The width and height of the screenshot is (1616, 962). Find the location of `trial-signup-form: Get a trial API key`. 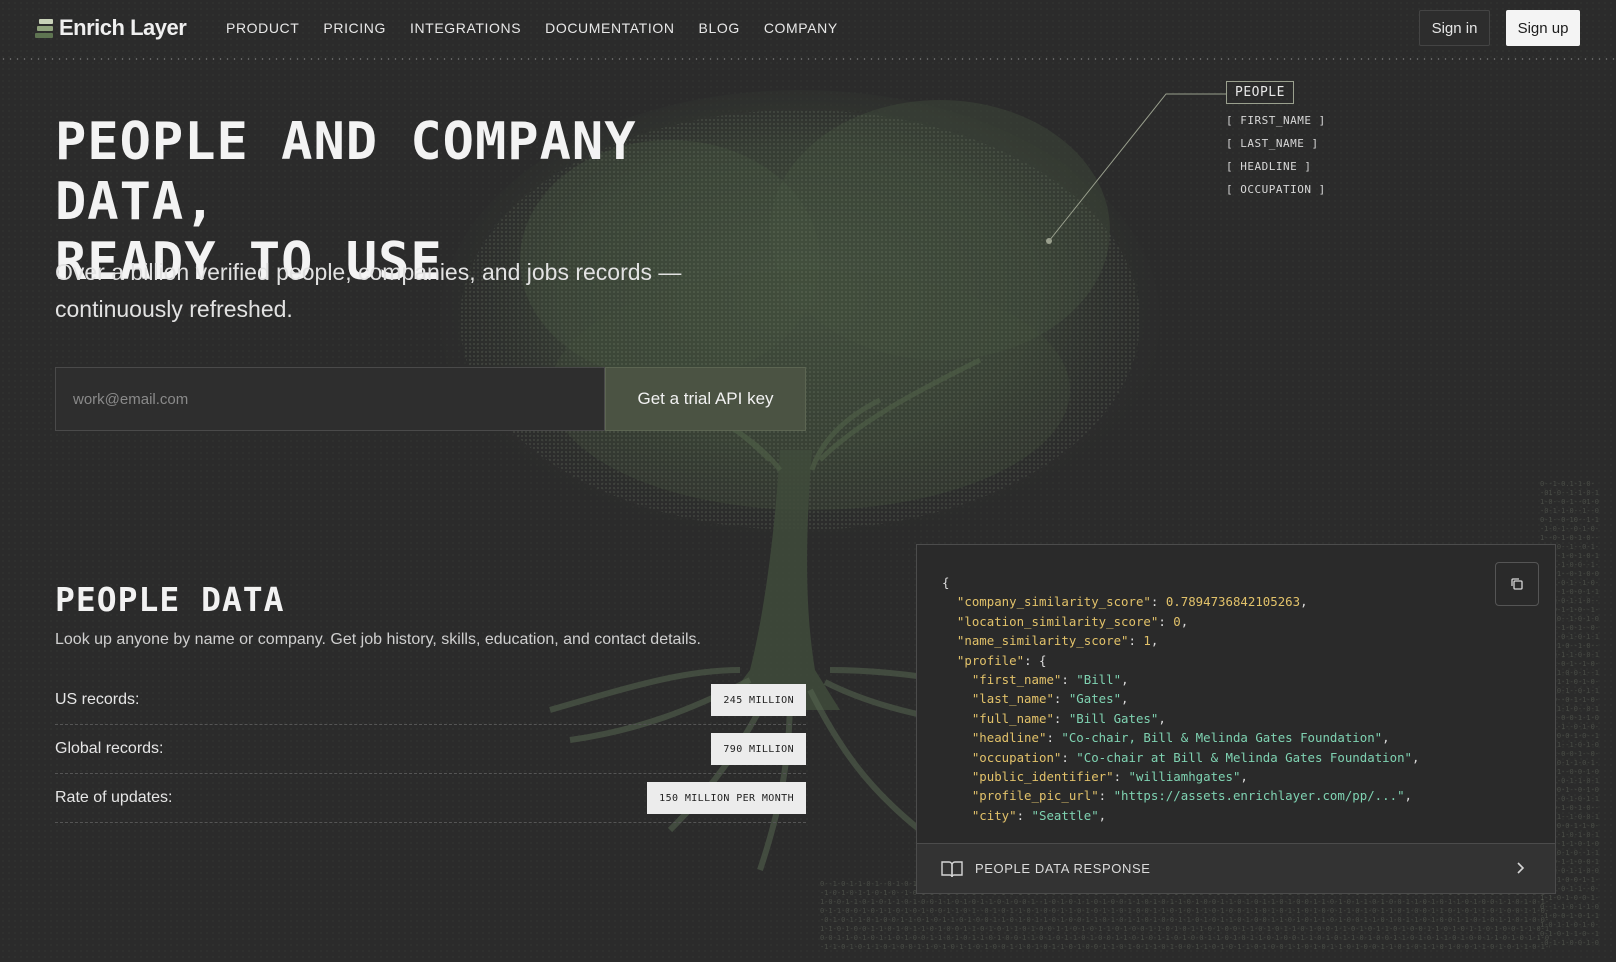

trial-signup-form: Get a trial API key is located at coordinates (430, 399).